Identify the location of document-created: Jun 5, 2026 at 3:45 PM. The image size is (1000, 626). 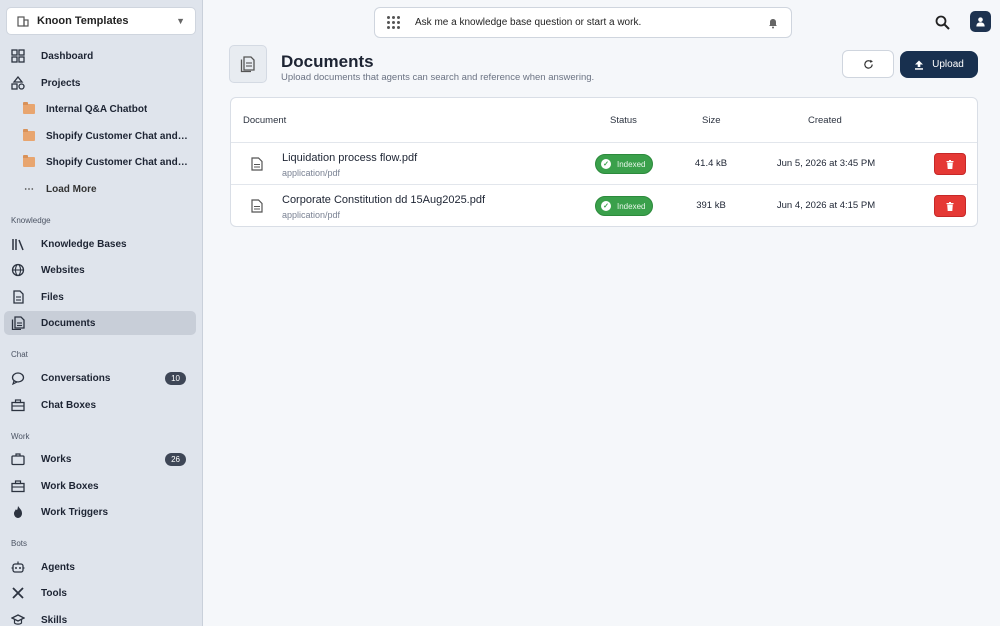
(826, 163).